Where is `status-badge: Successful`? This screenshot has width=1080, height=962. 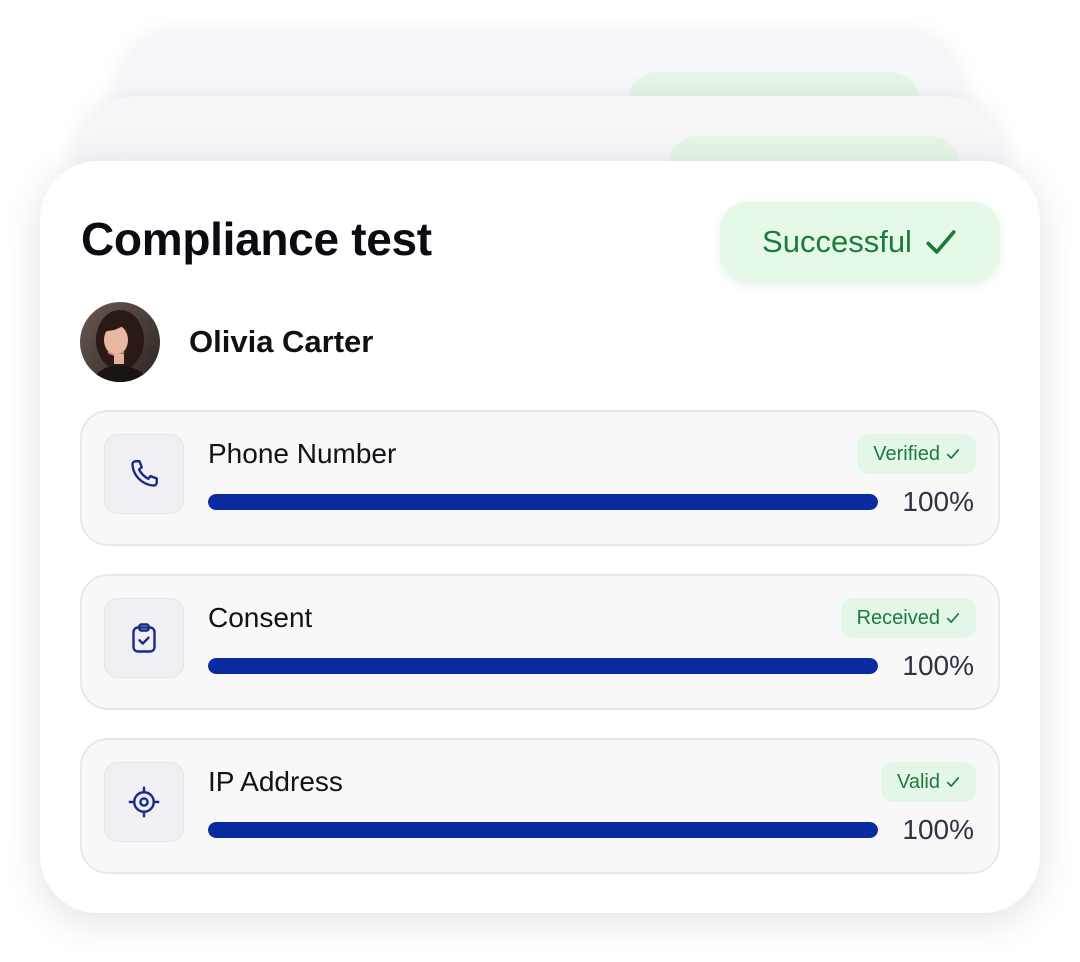 status-badge: Successful is located at coordinates (860, 242).